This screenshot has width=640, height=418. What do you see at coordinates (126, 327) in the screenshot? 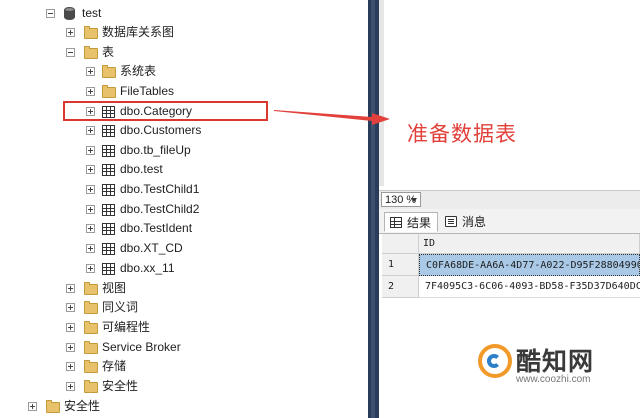
I see `tree-label: 可编程性` at bounding box center [126, 327].